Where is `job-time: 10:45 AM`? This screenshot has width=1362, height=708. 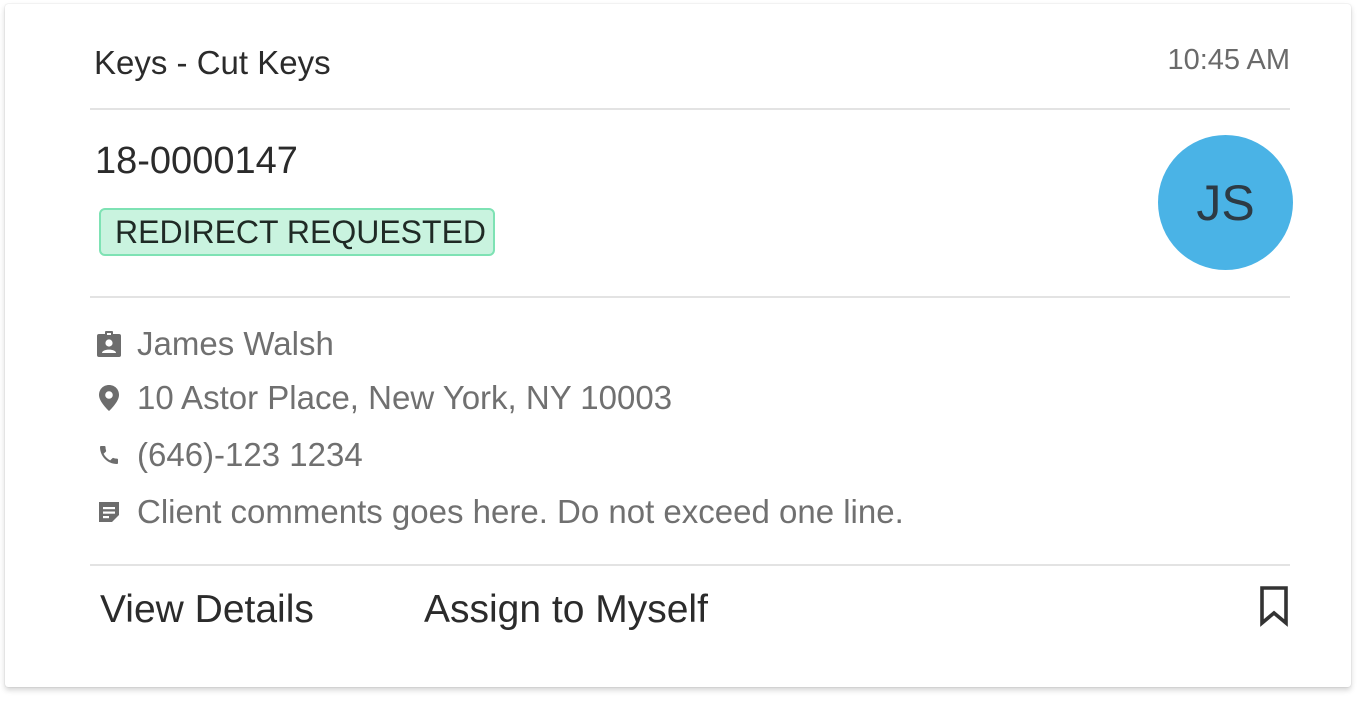 job-time: 10:45 AM is located at coordinates (1228, 60).